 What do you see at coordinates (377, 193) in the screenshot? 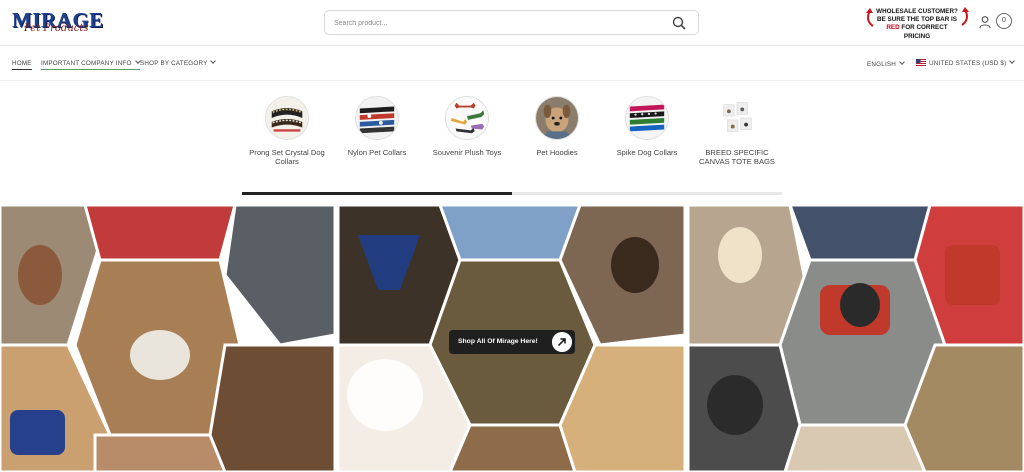
I see `scrollbar-thumb` at bounding box center [377, 193].